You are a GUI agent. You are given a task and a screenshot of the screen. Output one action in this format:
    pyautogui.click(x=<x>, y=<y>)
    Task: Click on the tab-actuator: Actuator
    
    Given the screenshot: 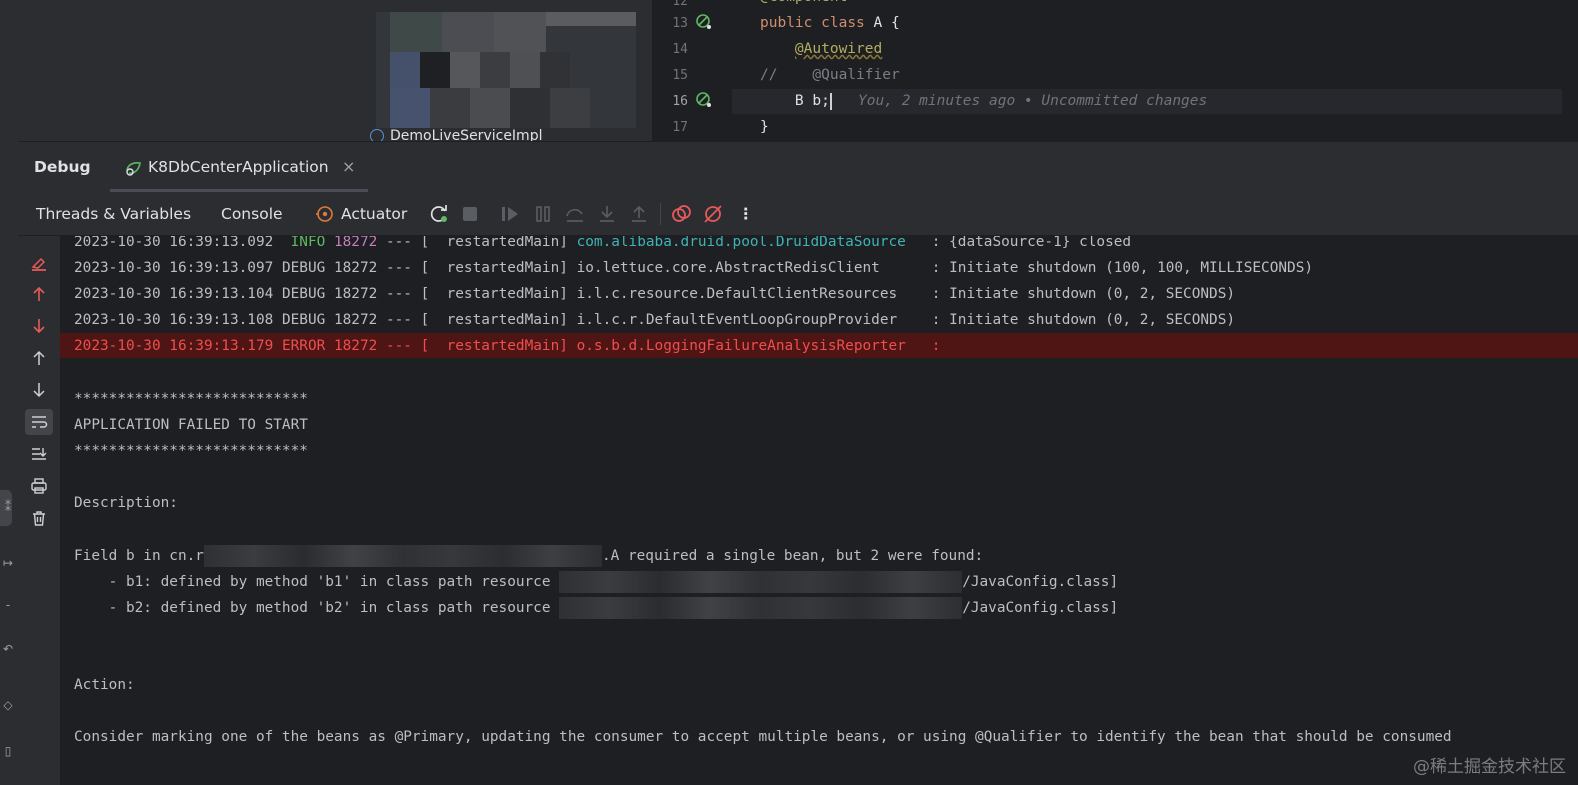 What is the action you would take?
    pyautogui.click(x=374, y=214)
    